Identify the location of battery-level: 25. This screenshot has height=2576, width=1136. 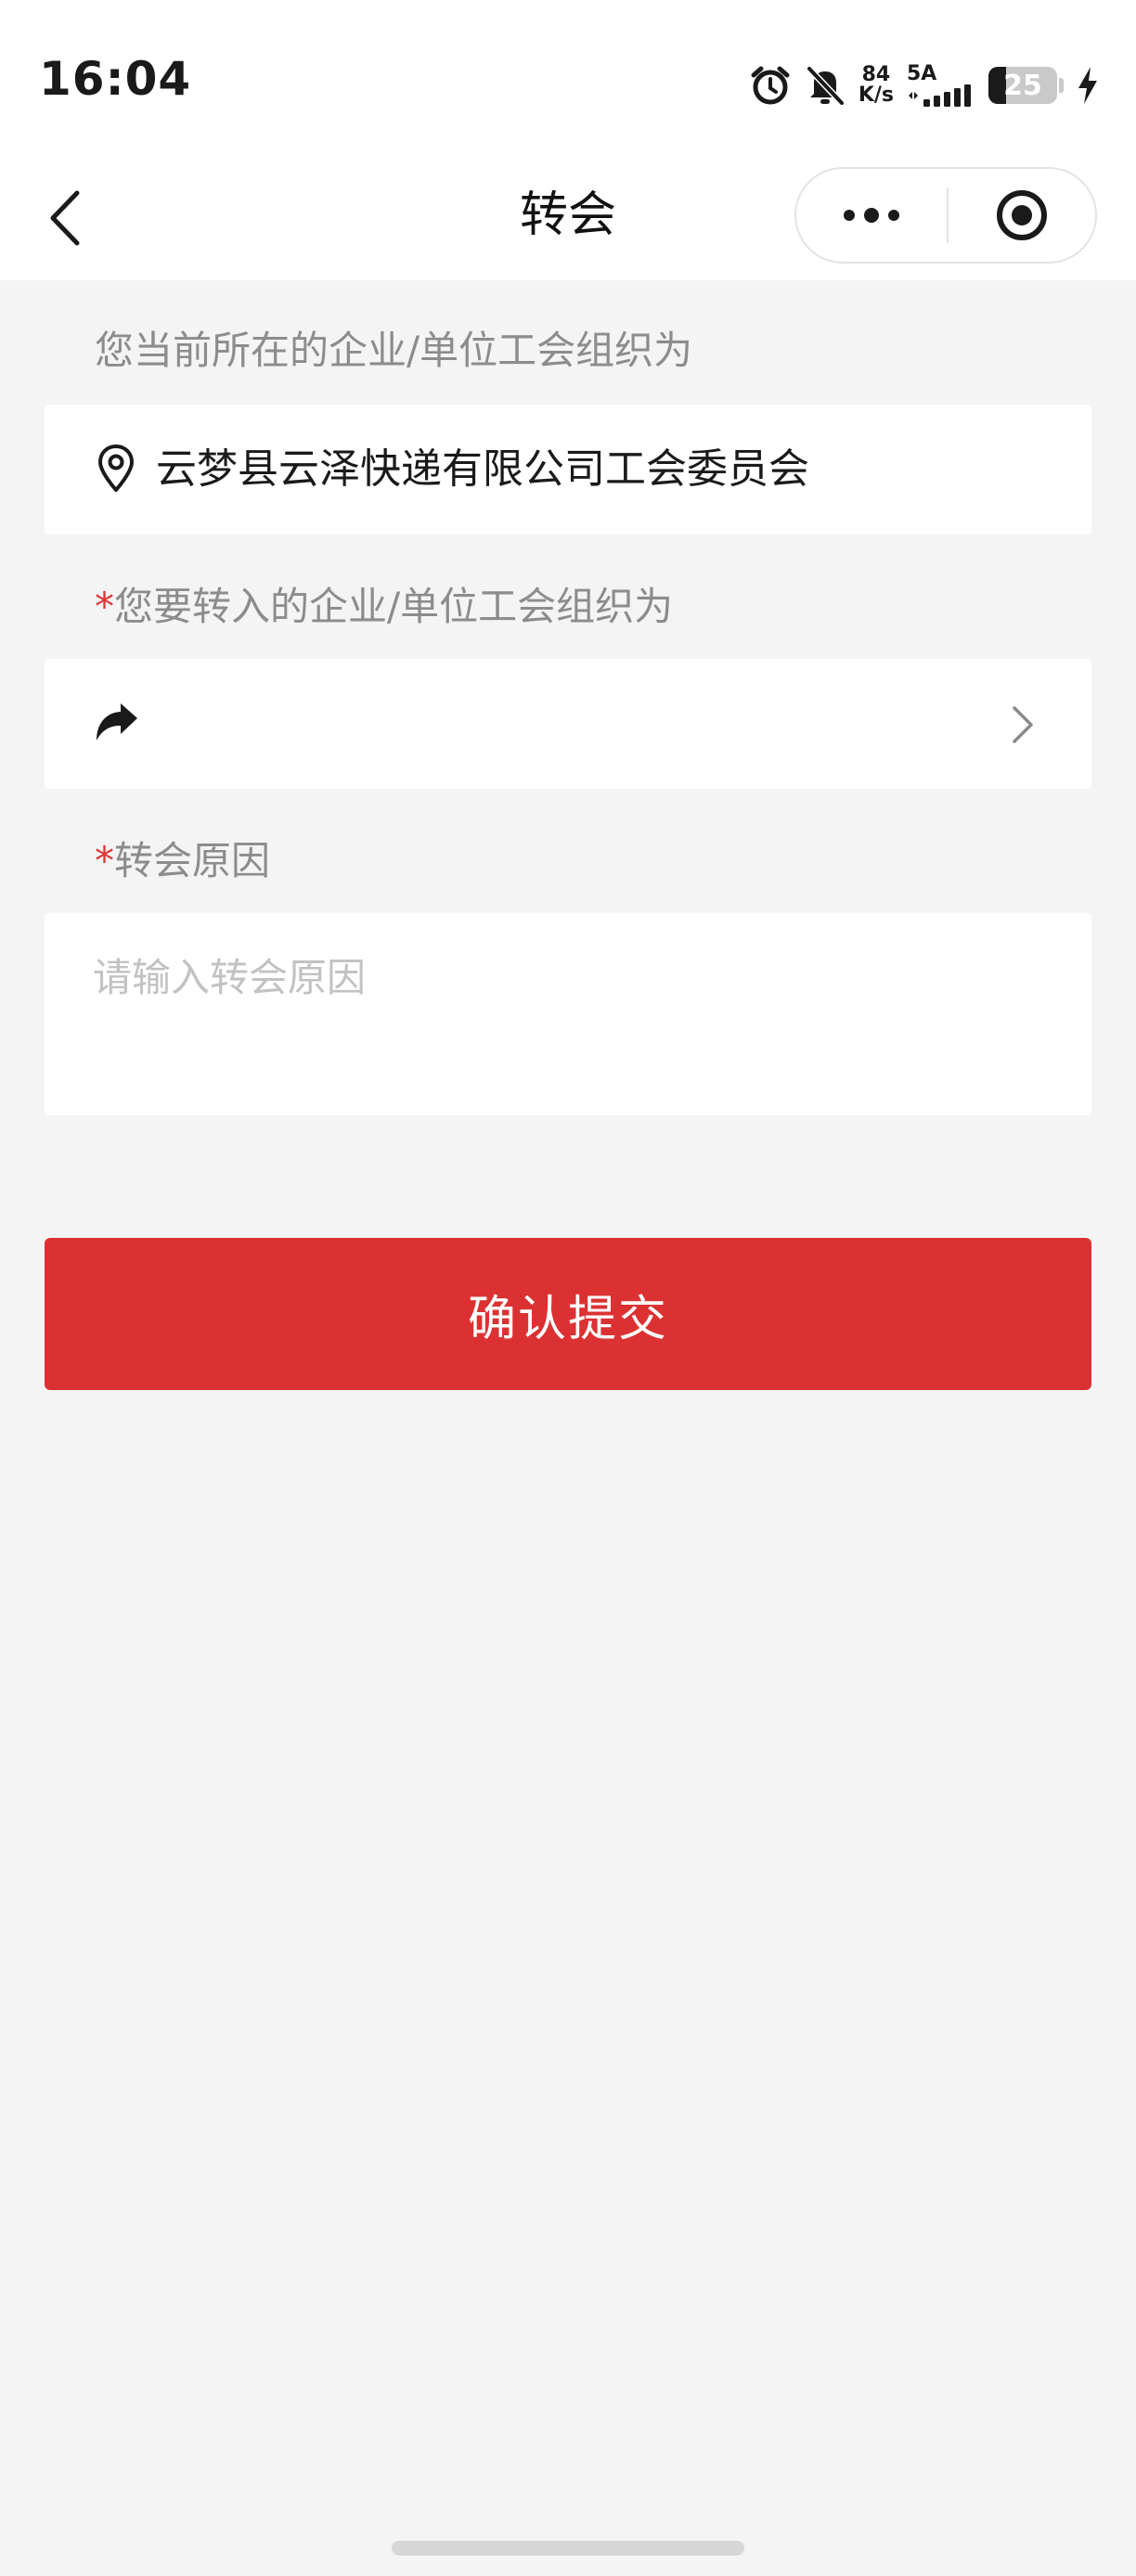
(1022, 86).